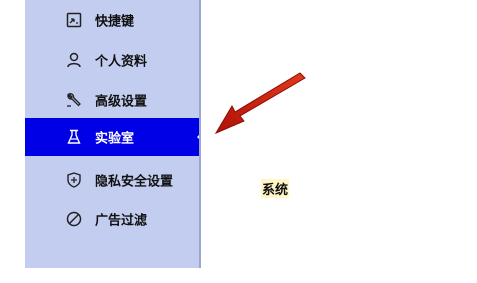 This screenshot has height=283, width=477. Describe the element at coordinates (74, 137) in the screenshot. I see `flask-icon` at that location.